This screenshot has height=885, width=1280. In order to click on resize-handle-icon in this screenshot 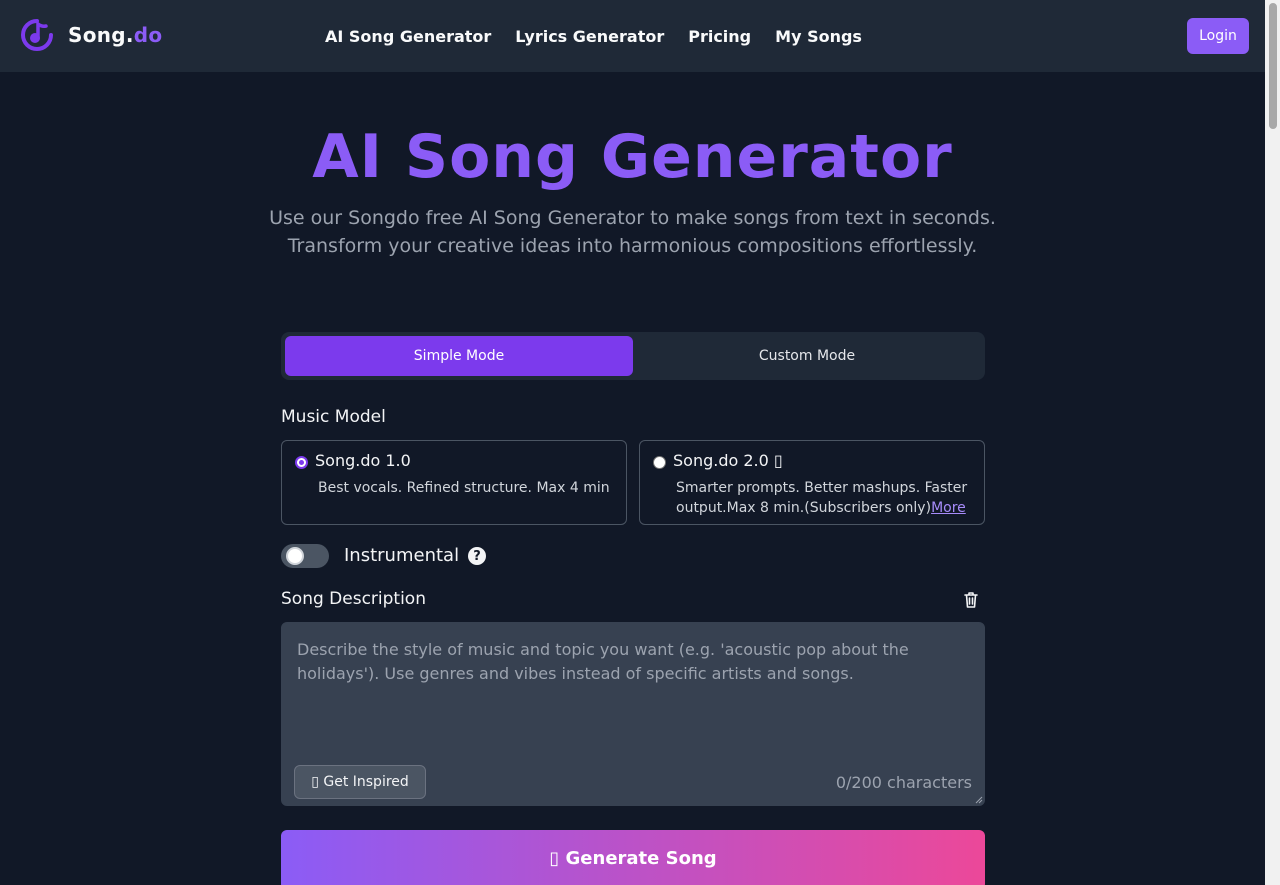, I will do `click(979, 800)`.